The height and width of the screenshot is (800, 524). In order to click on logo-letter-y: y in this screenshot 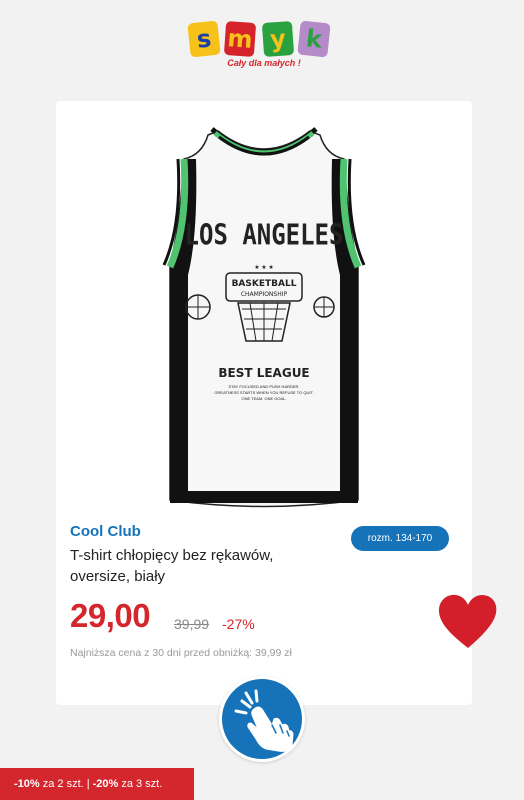, I will do `click(278, 39)`.